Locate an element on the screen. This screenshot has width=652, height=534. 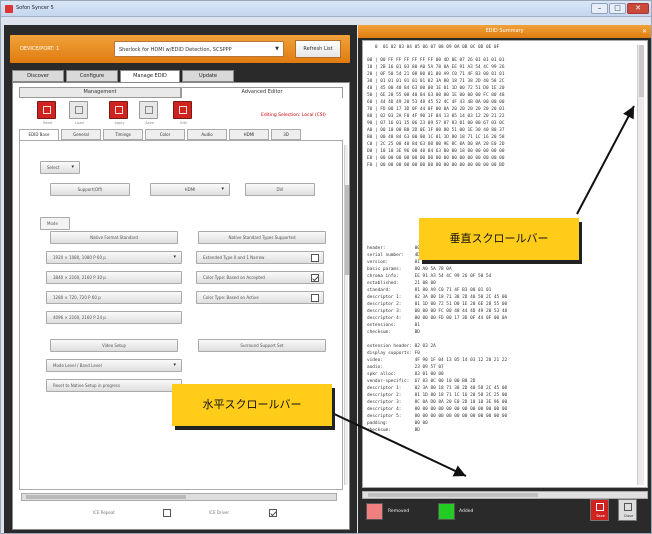
maximize-button: □ is located at coordinates (617, 8).